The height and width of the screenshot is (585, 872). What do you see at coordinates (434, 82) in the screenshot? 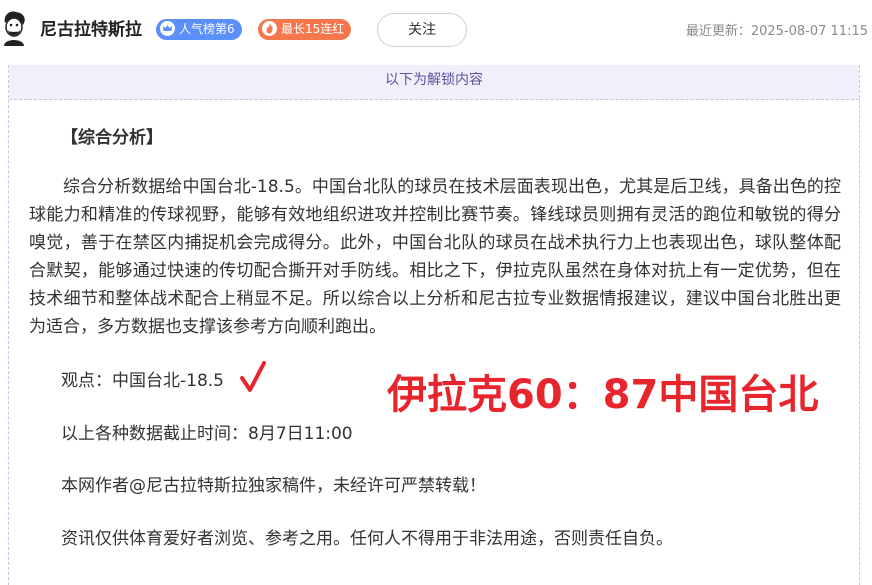
I see `unlock-notice: 以下为解锁内容` at bounding box center [434, 82].